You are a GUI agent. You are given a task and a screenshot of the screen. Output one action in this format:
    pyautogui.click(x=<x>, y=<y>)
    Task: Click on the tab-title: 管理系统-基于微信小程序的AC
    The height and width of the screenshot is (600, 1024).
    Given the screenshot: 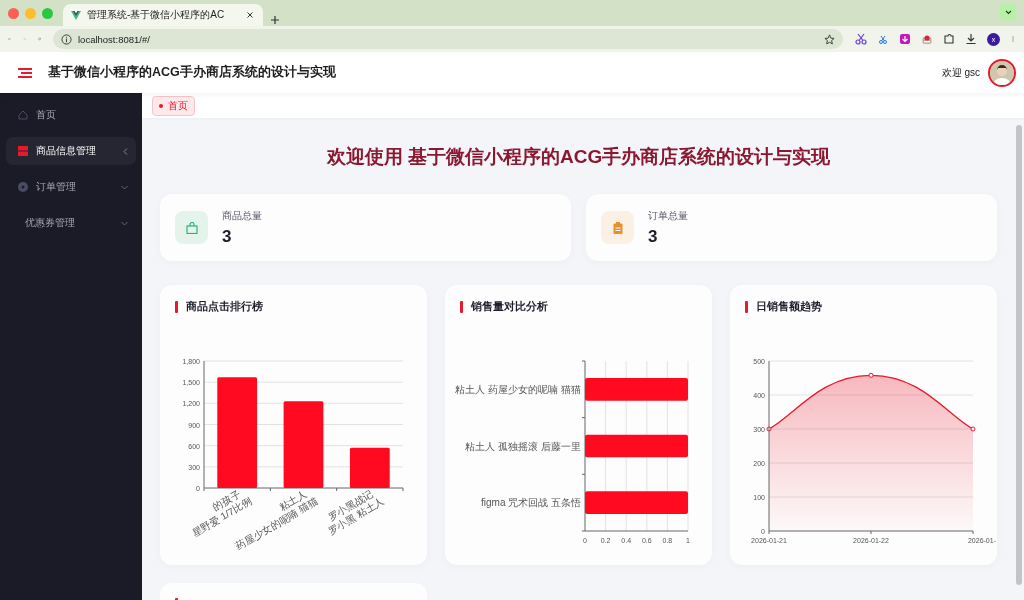 What is the action you would take?
    pyautogui.click(x=156, y=15)
    